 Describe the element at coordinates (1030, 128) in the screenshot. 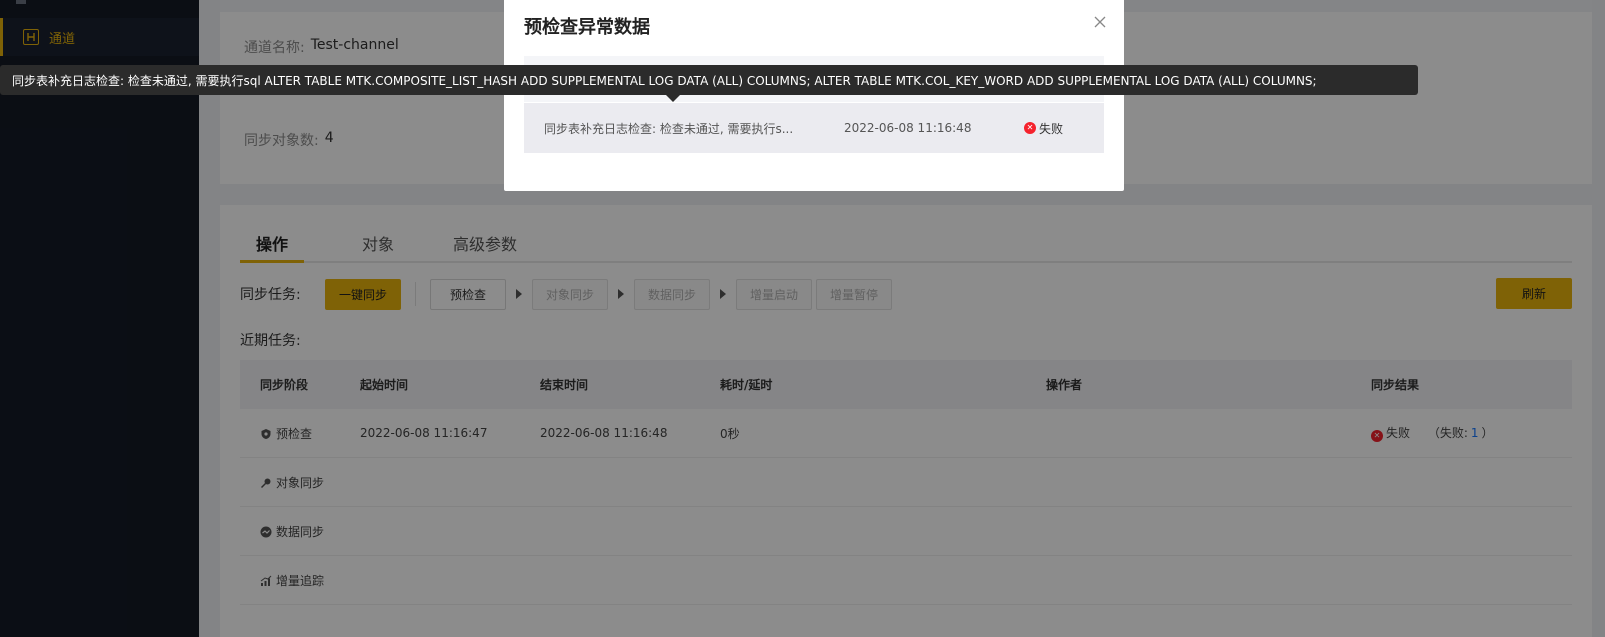

I see `fail-icon: ✕` at that location.